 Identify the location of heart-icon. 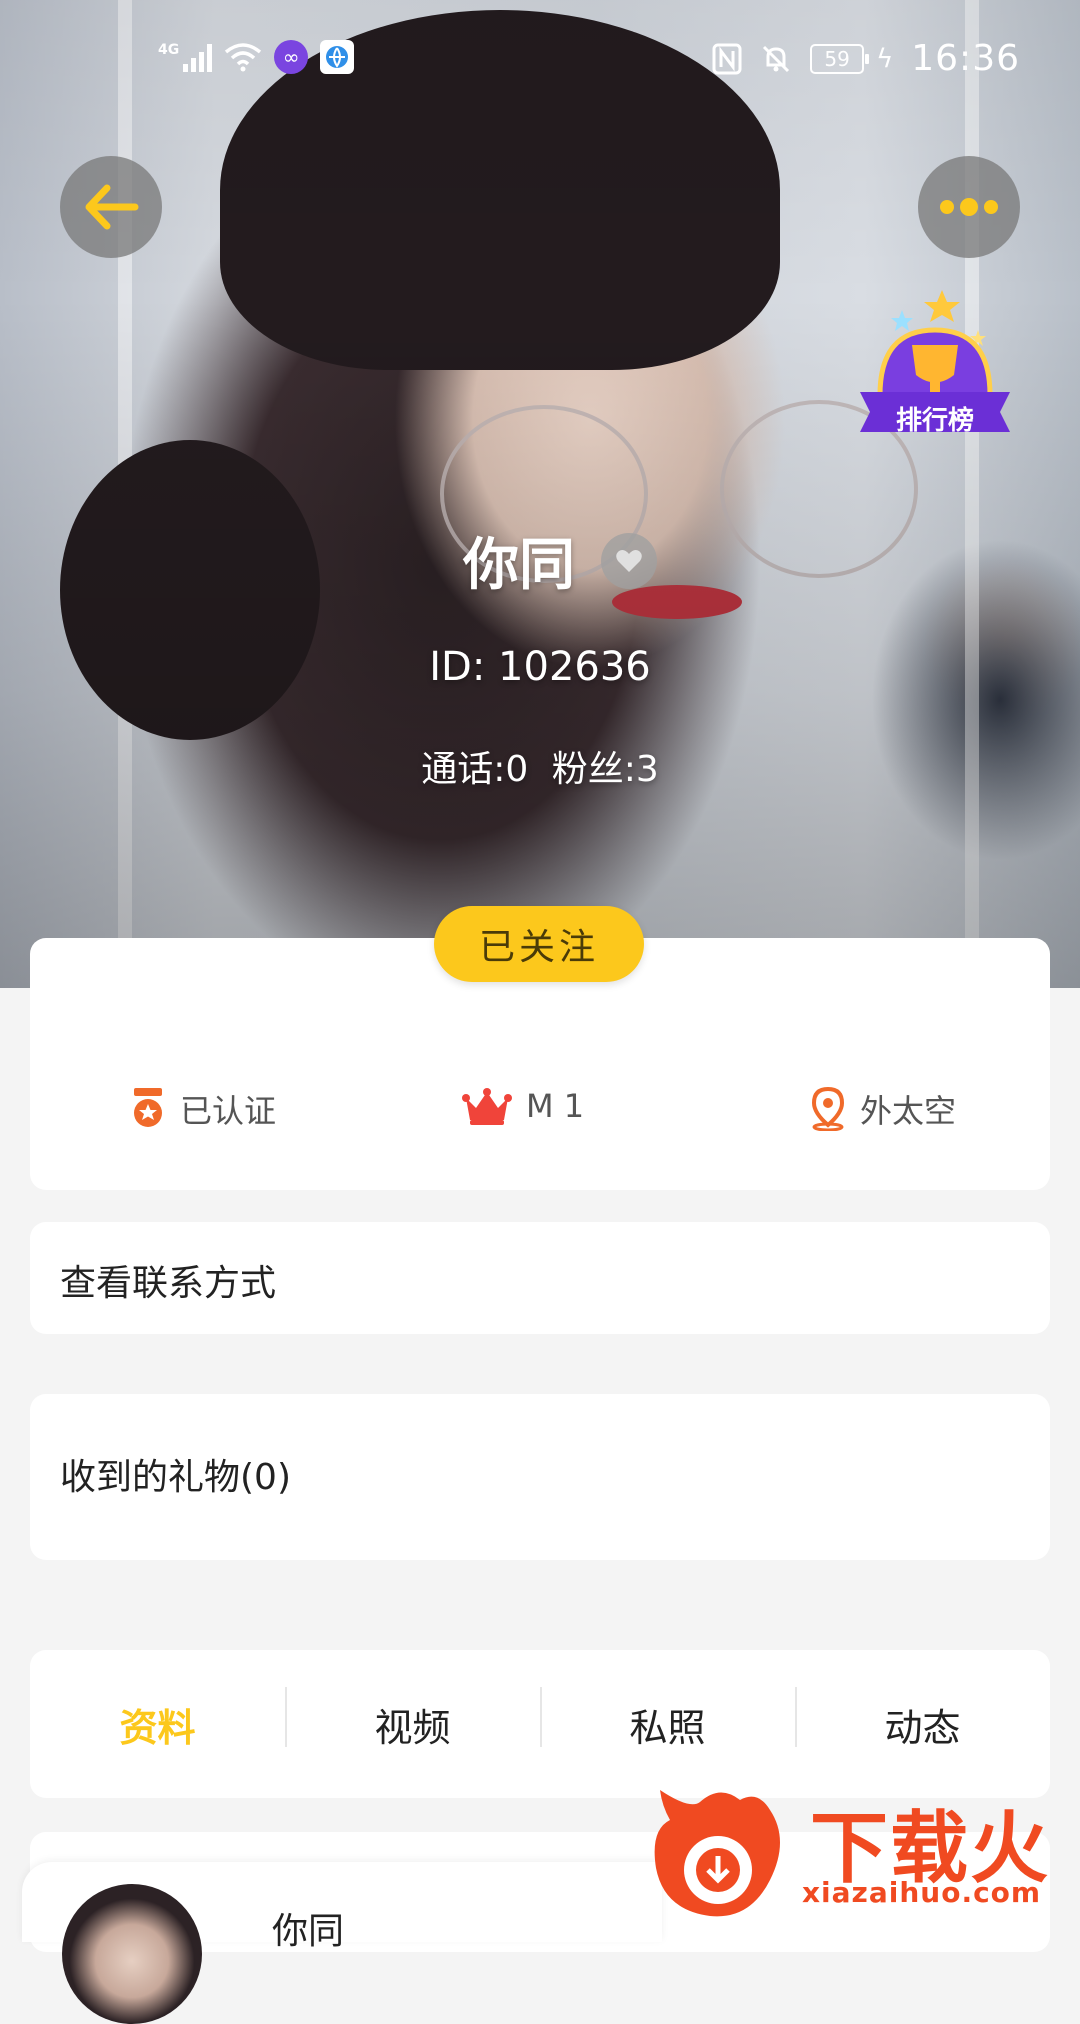
(629, 560).